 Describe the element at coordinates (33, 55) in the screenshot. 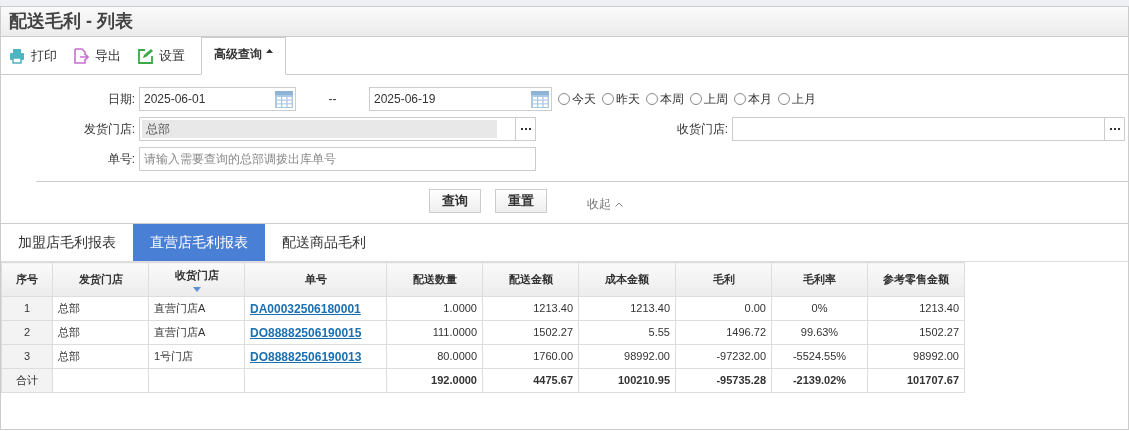

I see `toolbar-button: 打印` at that location.